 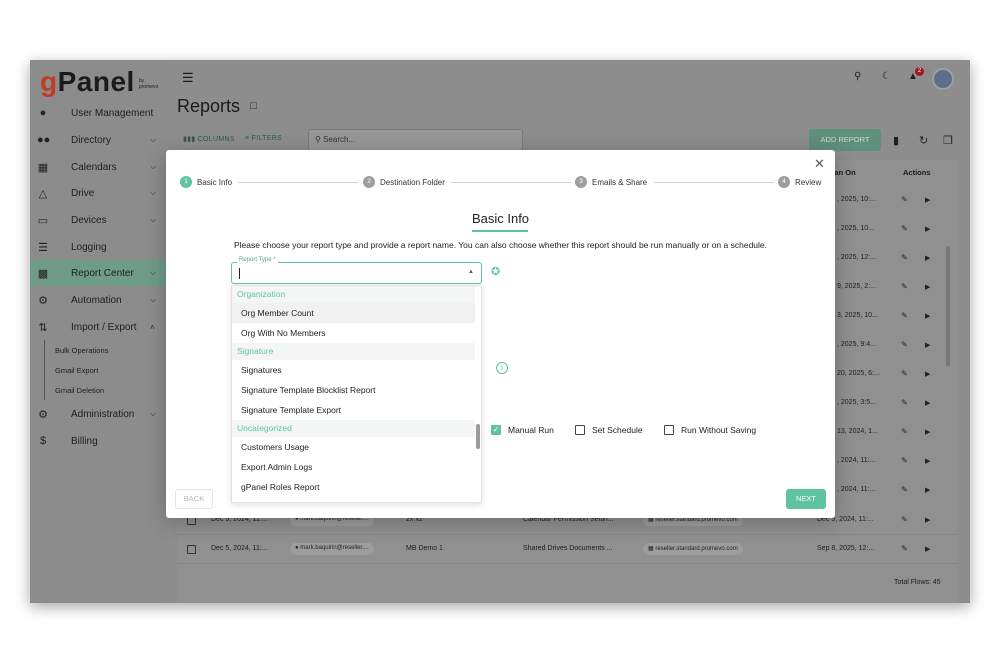 I want to click on sidebar-item-administration: ⚙ Administration ⌵, so click(x=98, y=414).